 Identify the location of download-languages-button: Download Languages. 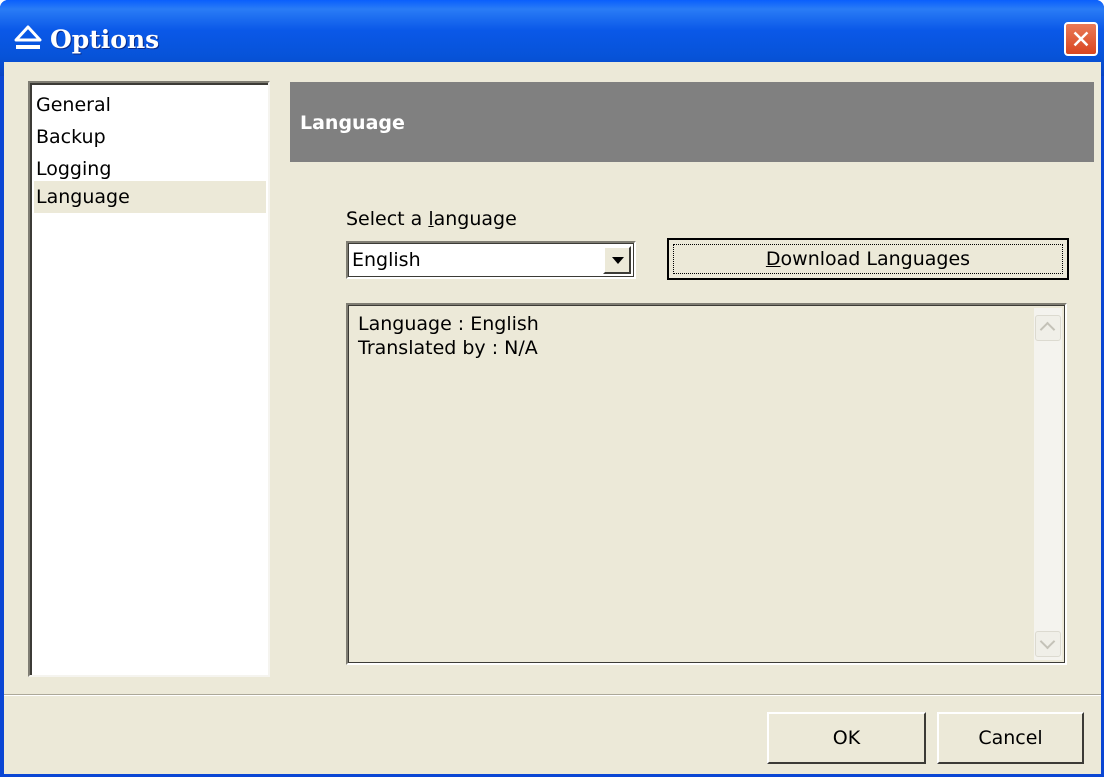
(868, 259).